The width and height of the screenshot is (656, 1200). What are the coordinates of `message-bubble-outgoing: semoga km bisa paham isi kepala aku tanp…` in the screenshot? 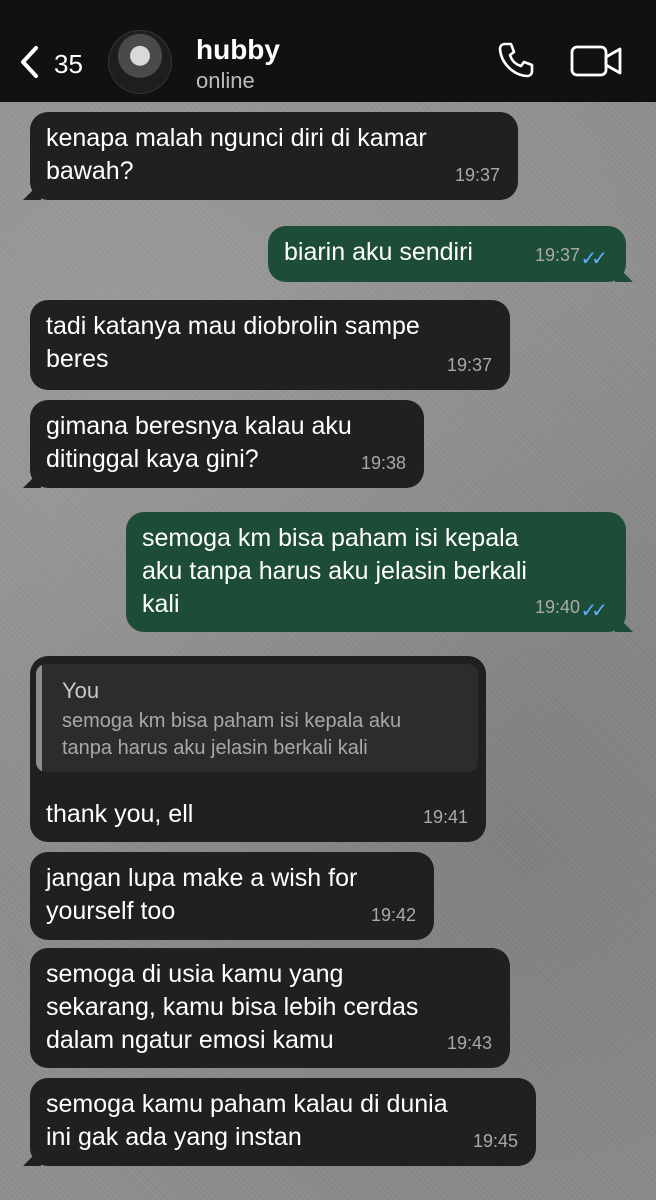 It's located at (379, 572).